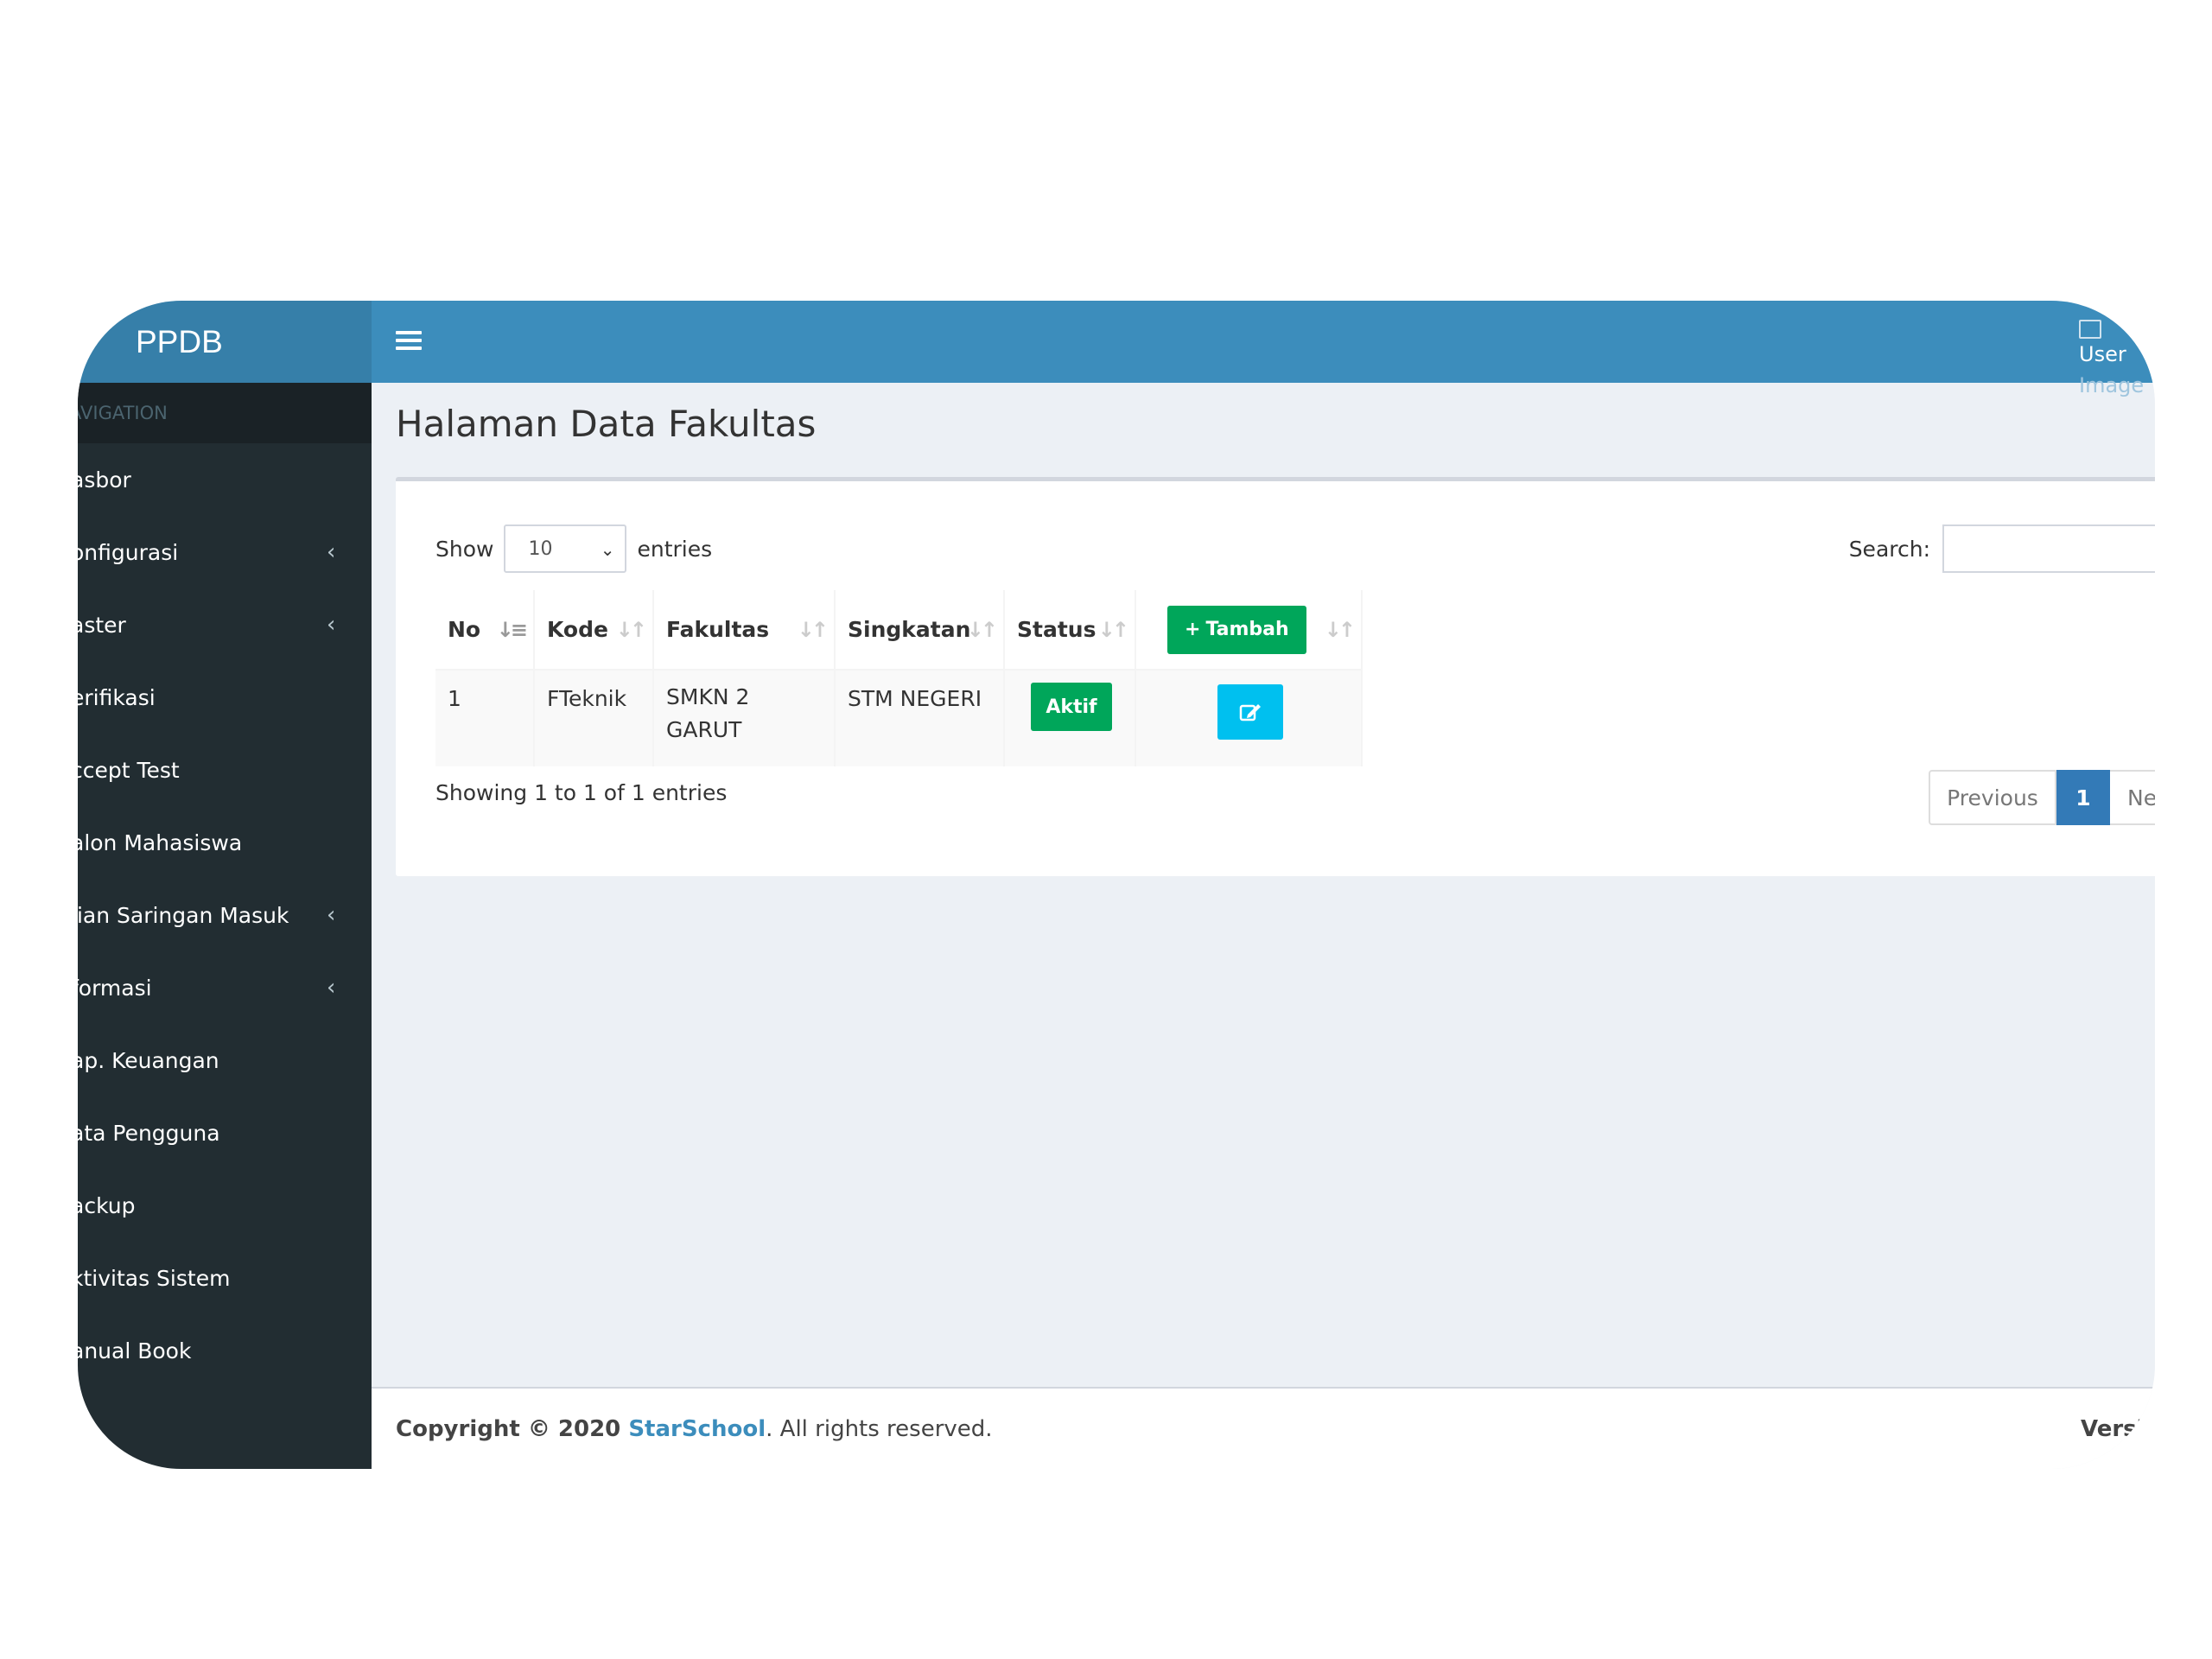 This screenshot has height=1659, width=2212. What do you see at coordinates (2132, 797) in the screenshot?
I see `pagination-next: Next` at bounding box center [2132, 797].